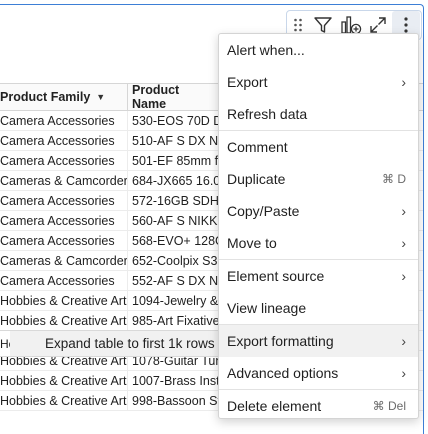  Describe the element at coordinates (178, 320) in the screenshot. I see `cell-product-name: 985-Art Fixatives` at that location.